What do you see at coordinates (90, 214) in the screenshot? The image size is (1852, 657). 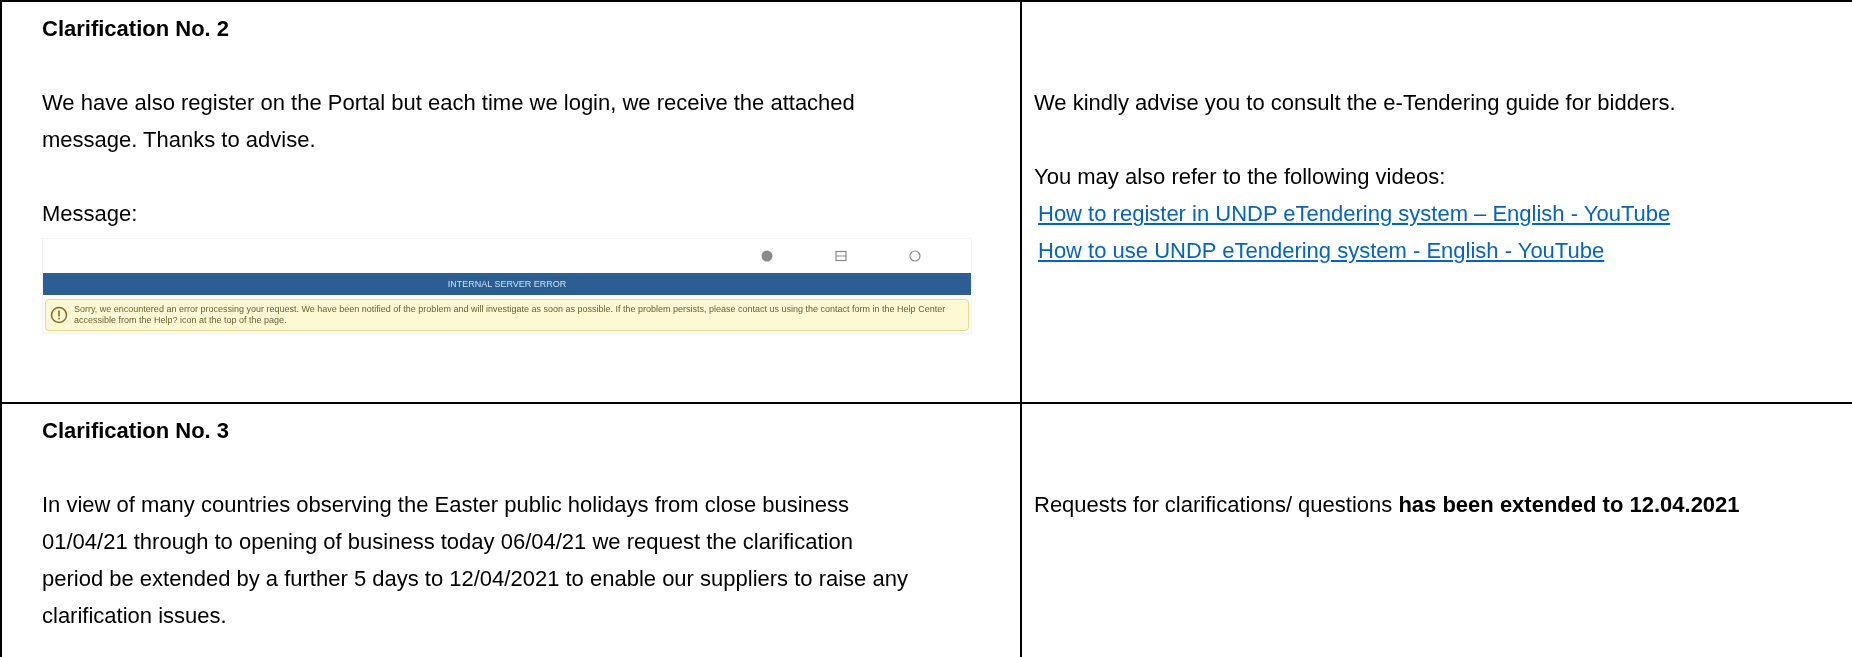 I see `message-label: Message:` at bounding box center [90, 214].